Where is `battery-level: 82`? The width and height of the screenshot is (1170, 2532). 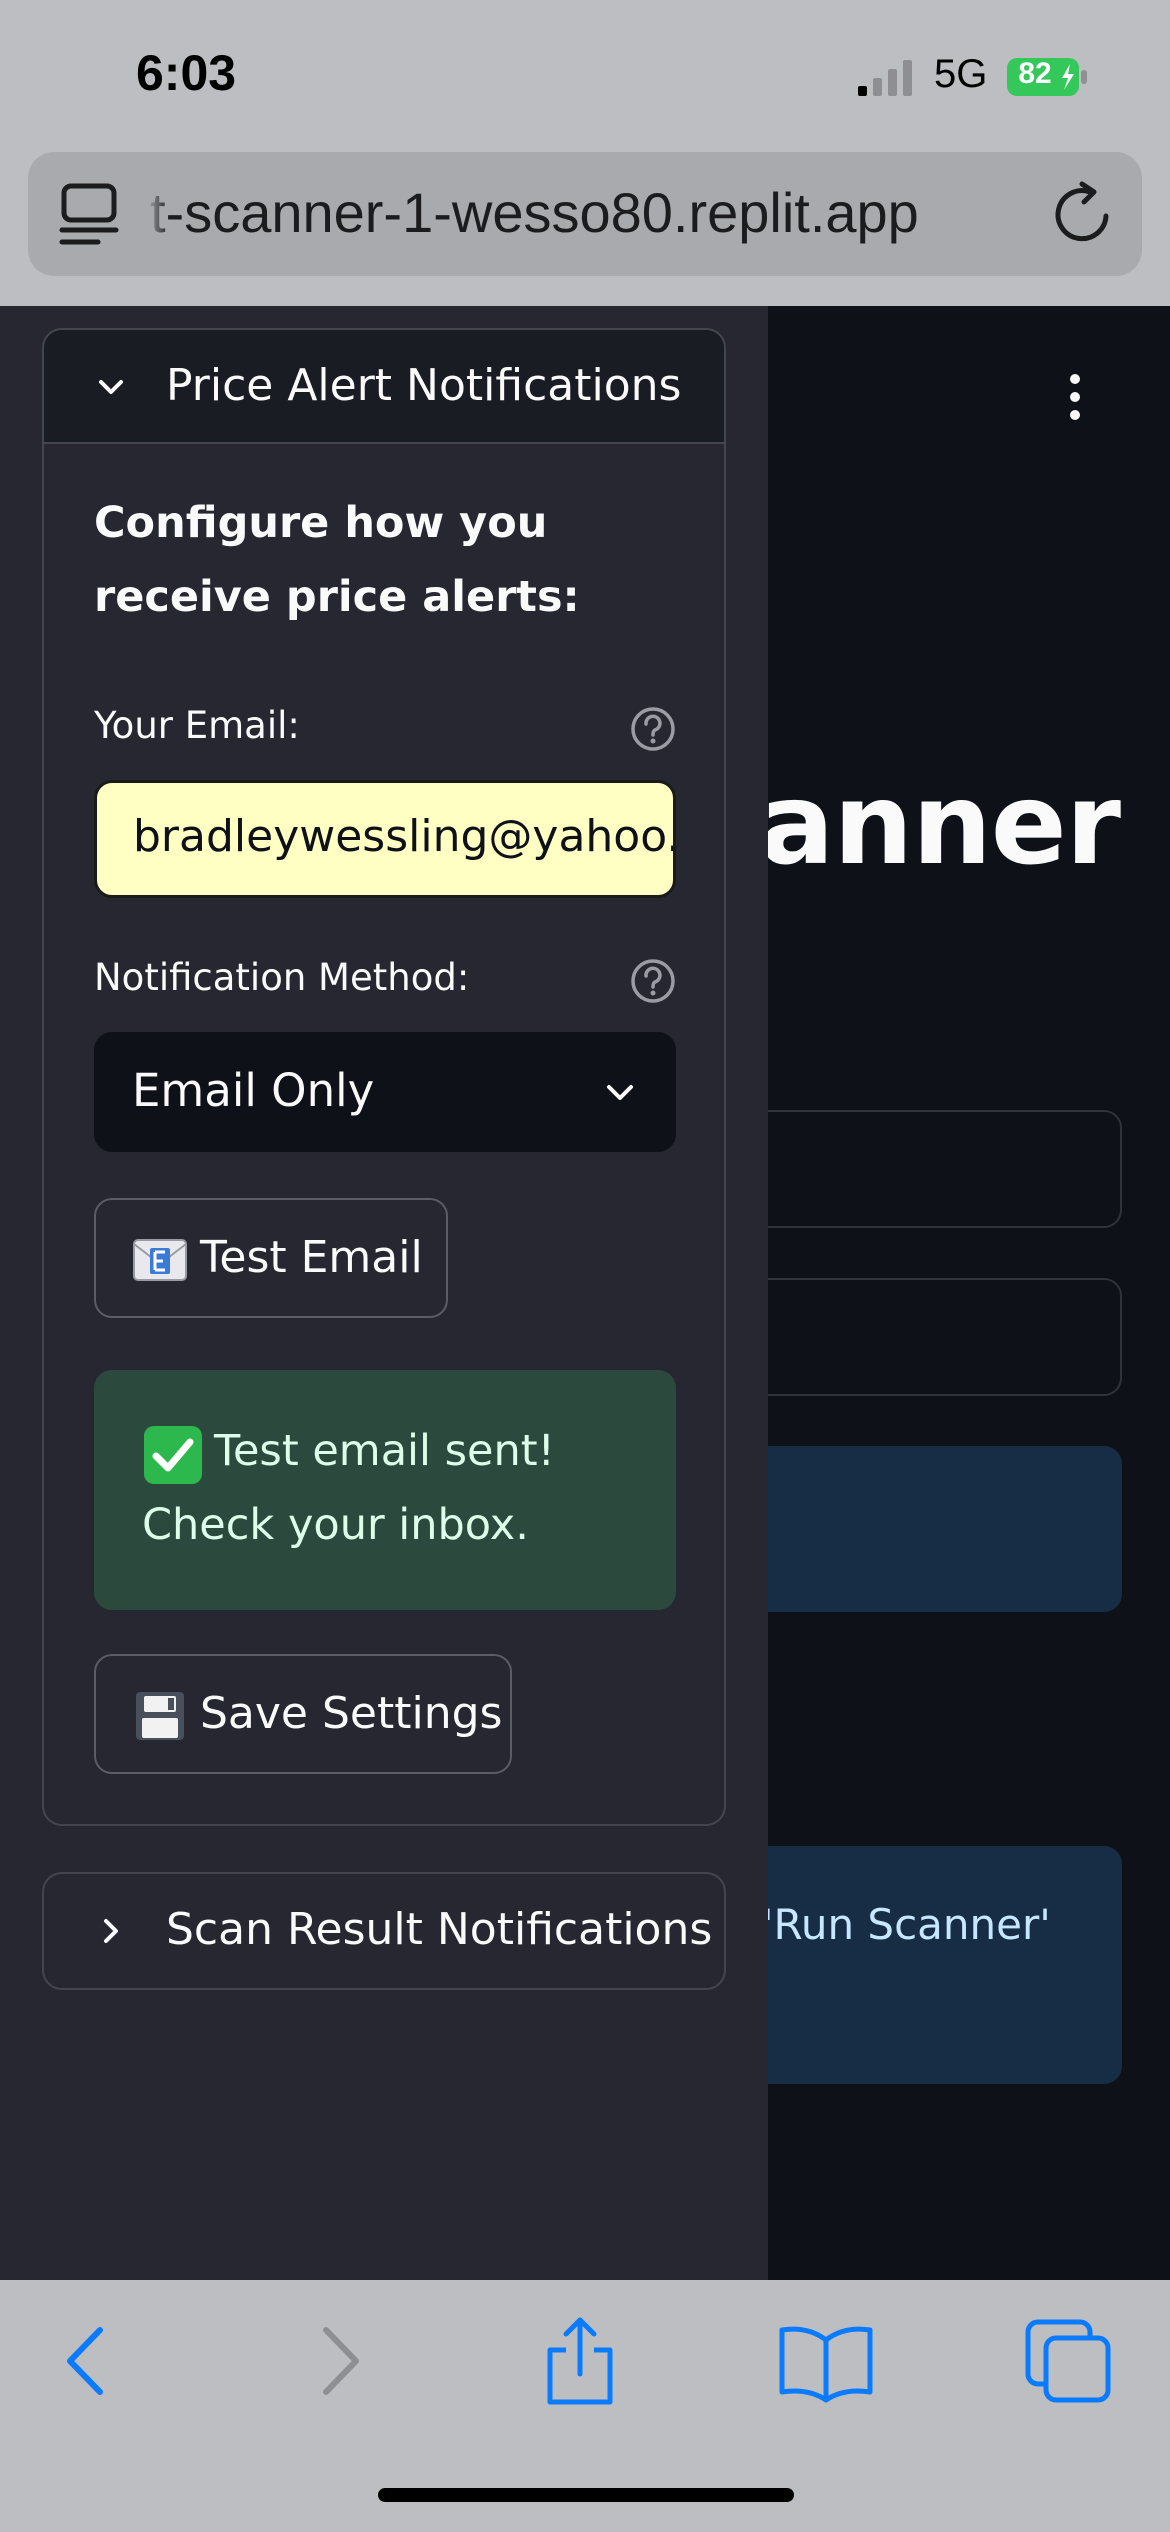
battery-level: 82 is located at coordinates (1035, 73).